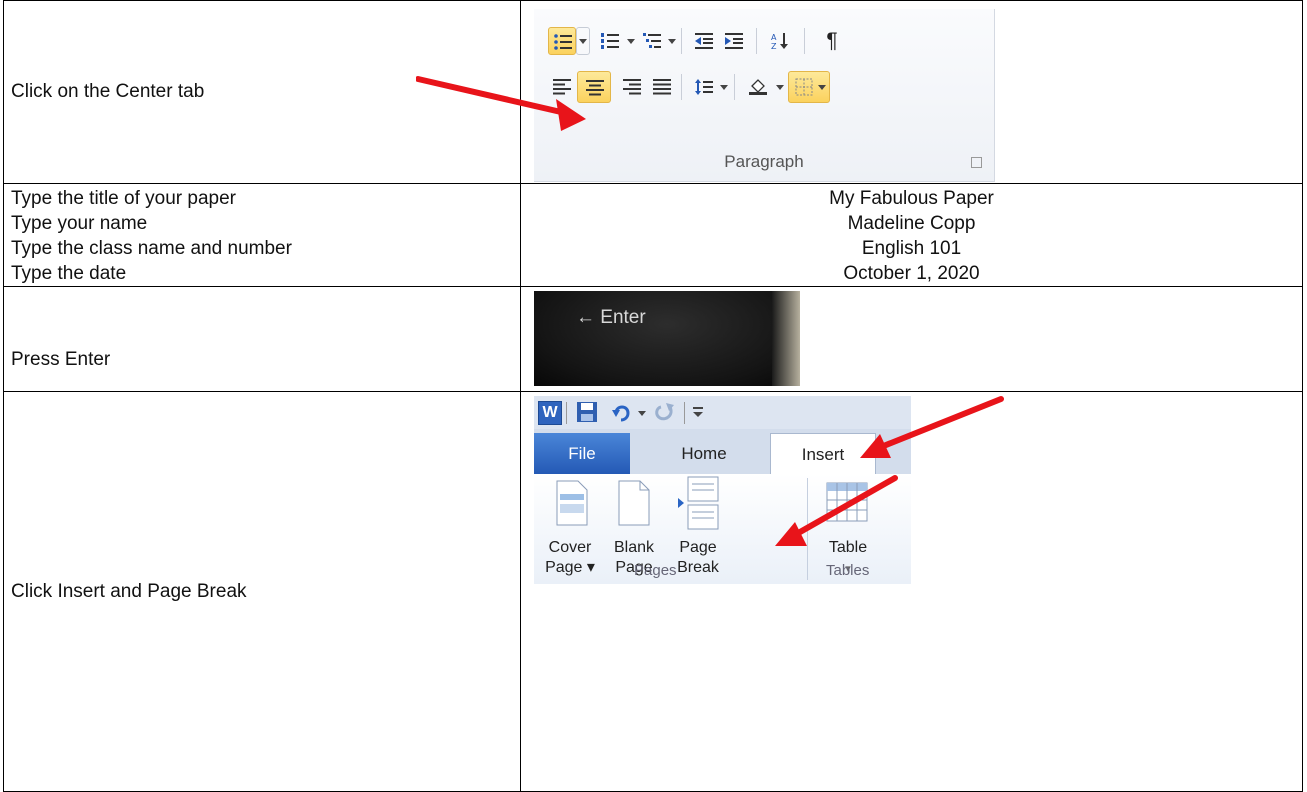 The width and height of the screenshot is (1307, 792). I want to click on numbering-button, so click(610, 41).